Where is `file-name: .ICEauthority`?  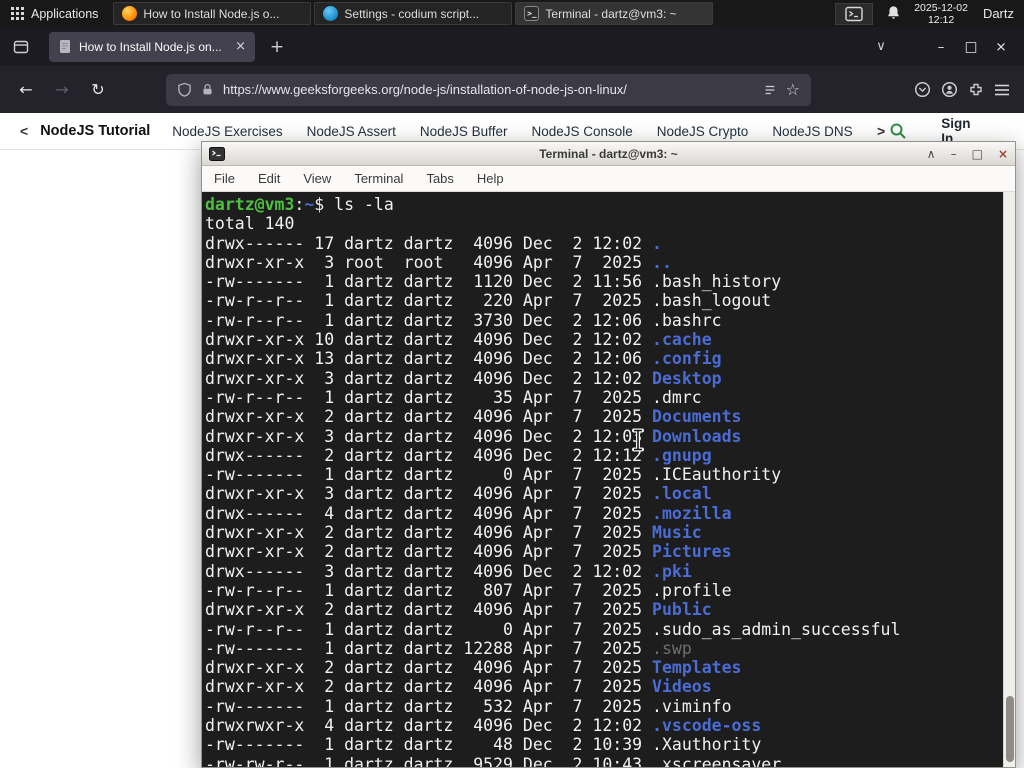 file-name: .ICEauthority is located at coordinates (717, 475).